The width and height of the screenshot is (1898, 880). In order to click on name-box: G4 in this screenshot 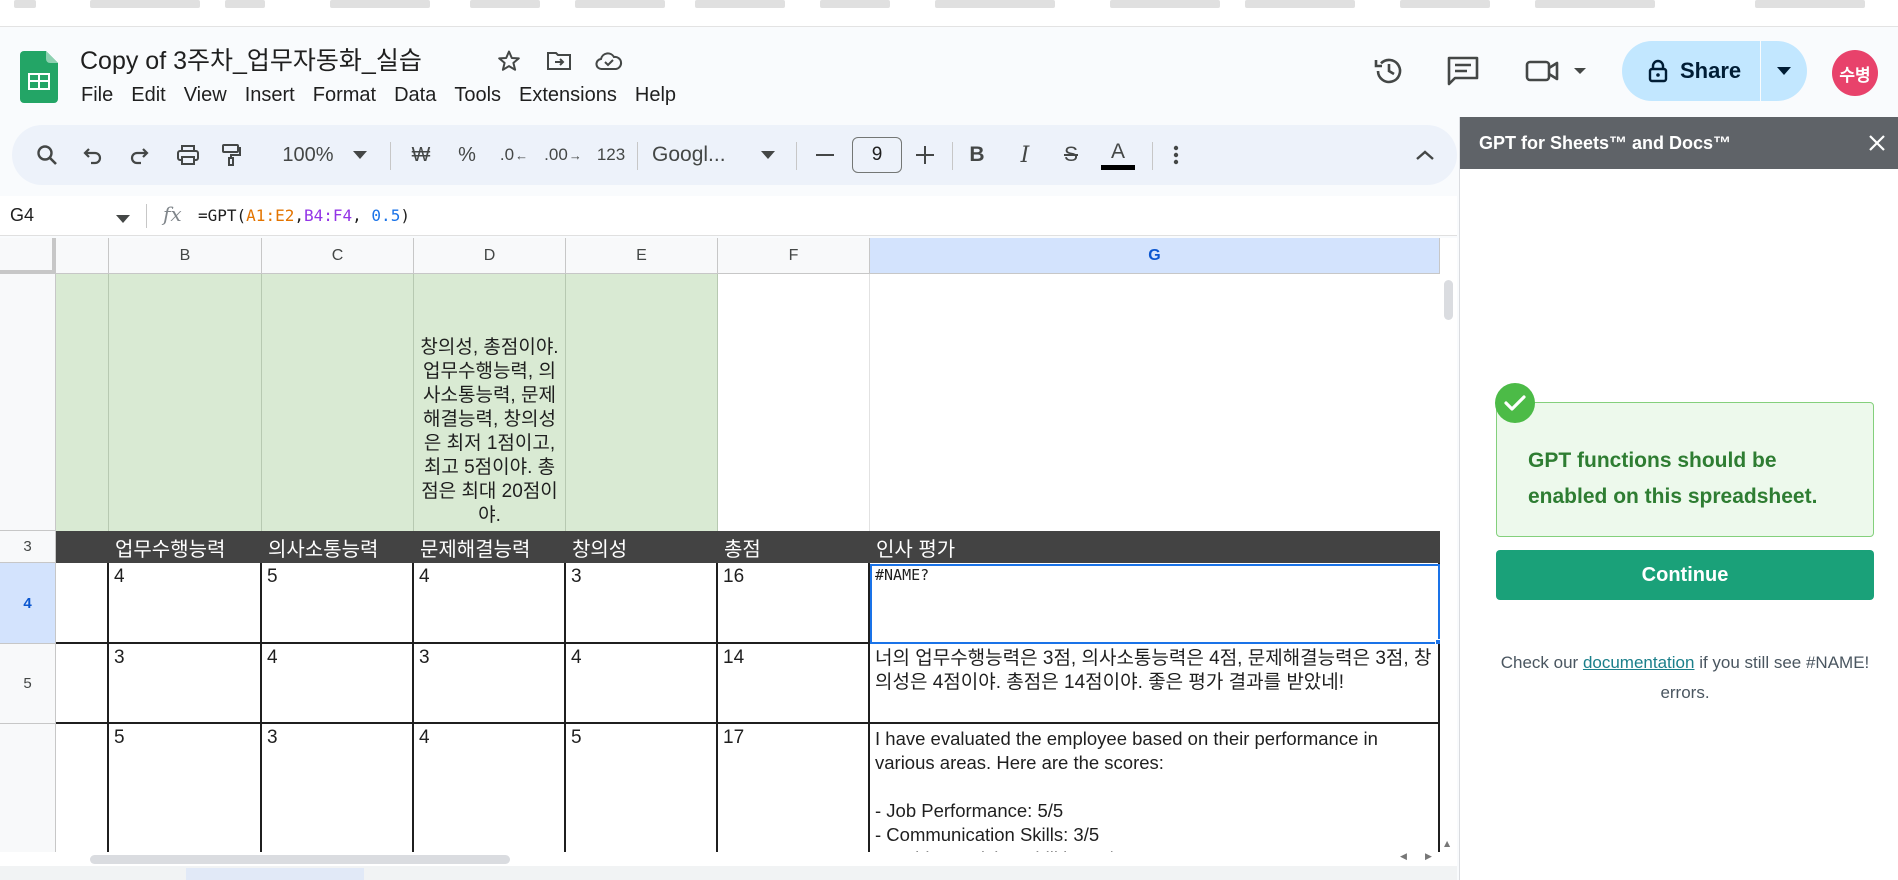, I will do `click(22, 215)`.